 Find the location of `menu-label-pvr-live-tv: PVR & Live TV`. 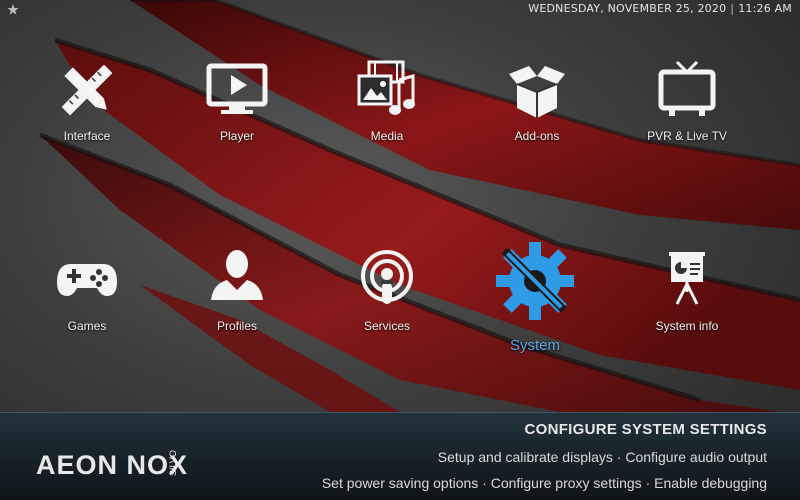

menu-label-pvr-live-tv: PVR & Live TV is located at coordinates (687, 136).